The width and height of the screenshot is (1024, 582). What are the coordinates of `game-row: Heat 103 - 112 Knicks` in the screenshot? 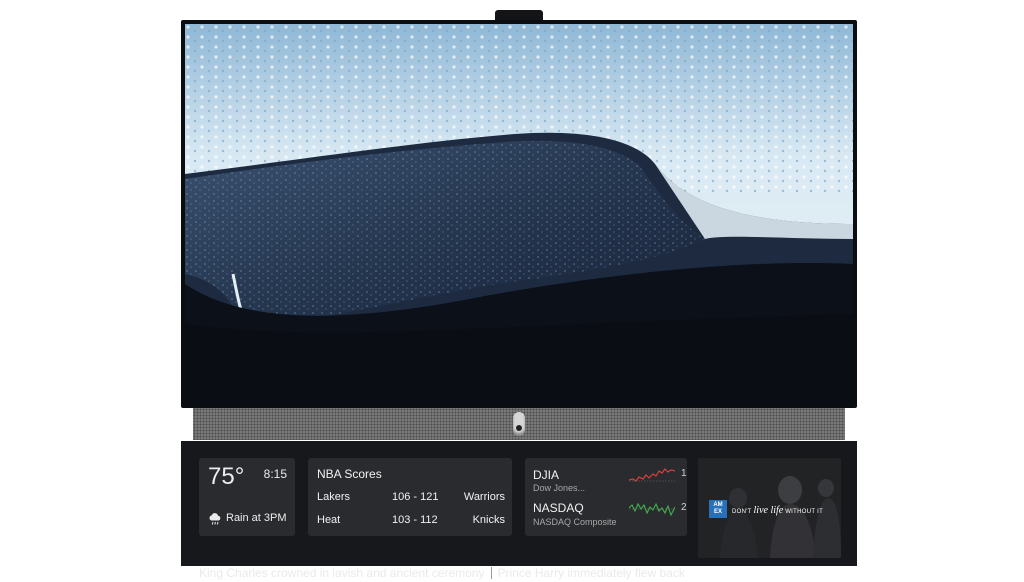 It's located at (411, 521).